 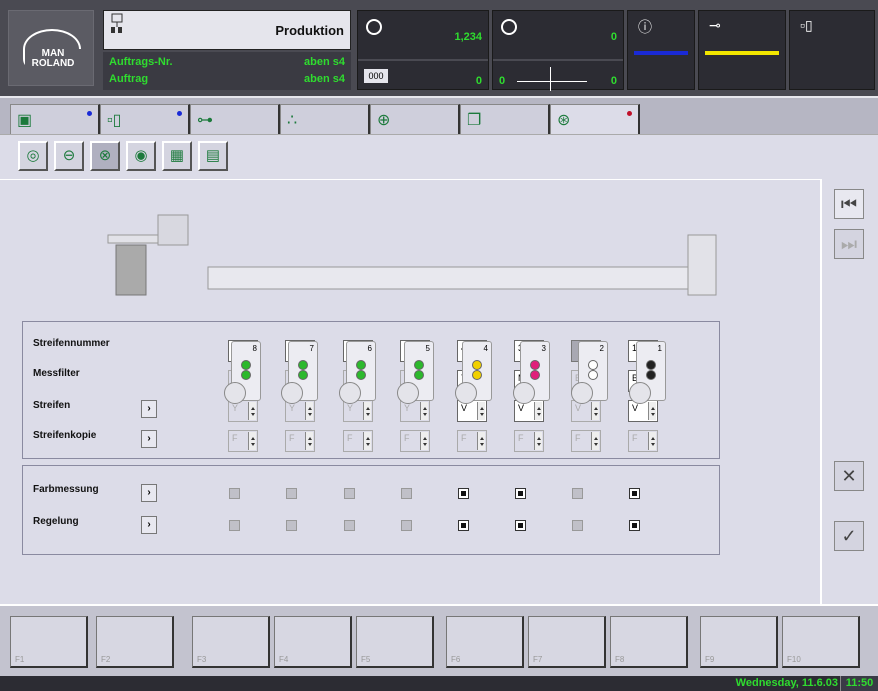 What do you see at coordinates (531, 372) in the screenshot?
I see `printing-unit-3: 3` at bounding box center [531, 372].